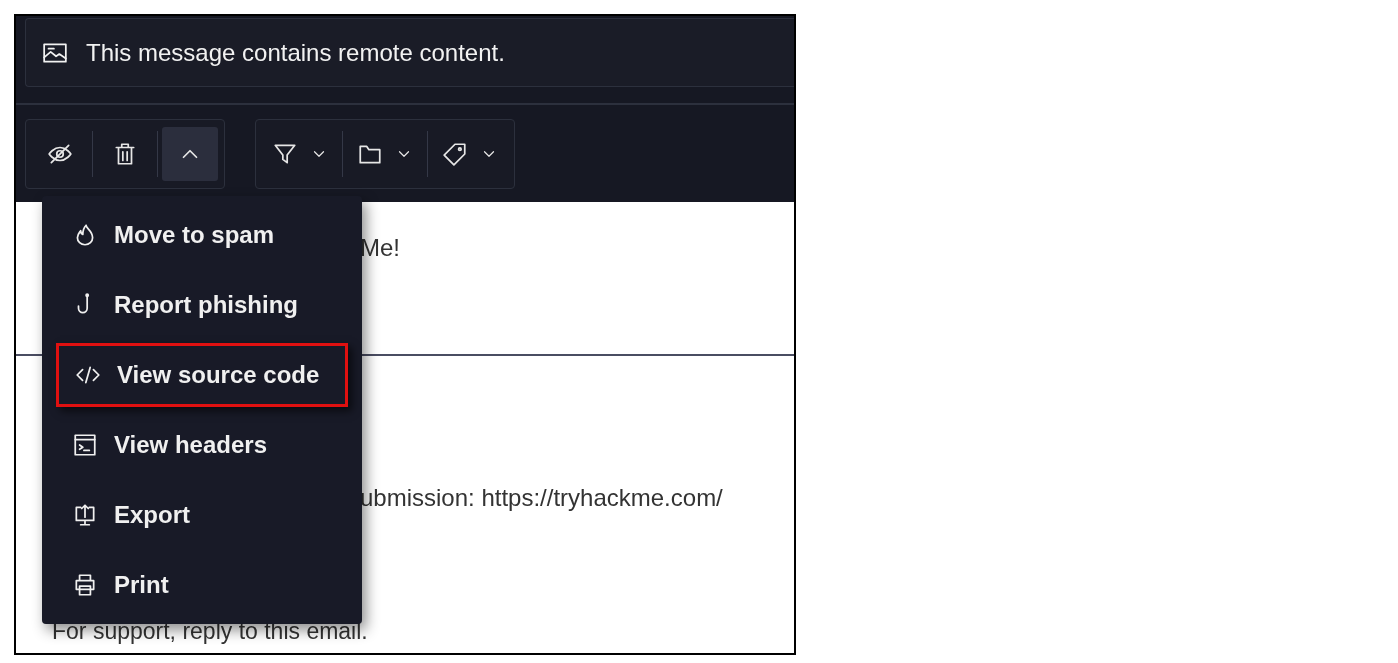  What do you see at coordinates (202, 235) in the screenshot?
I see `menu-item: Move to spam` at bounding box center [202, 235].